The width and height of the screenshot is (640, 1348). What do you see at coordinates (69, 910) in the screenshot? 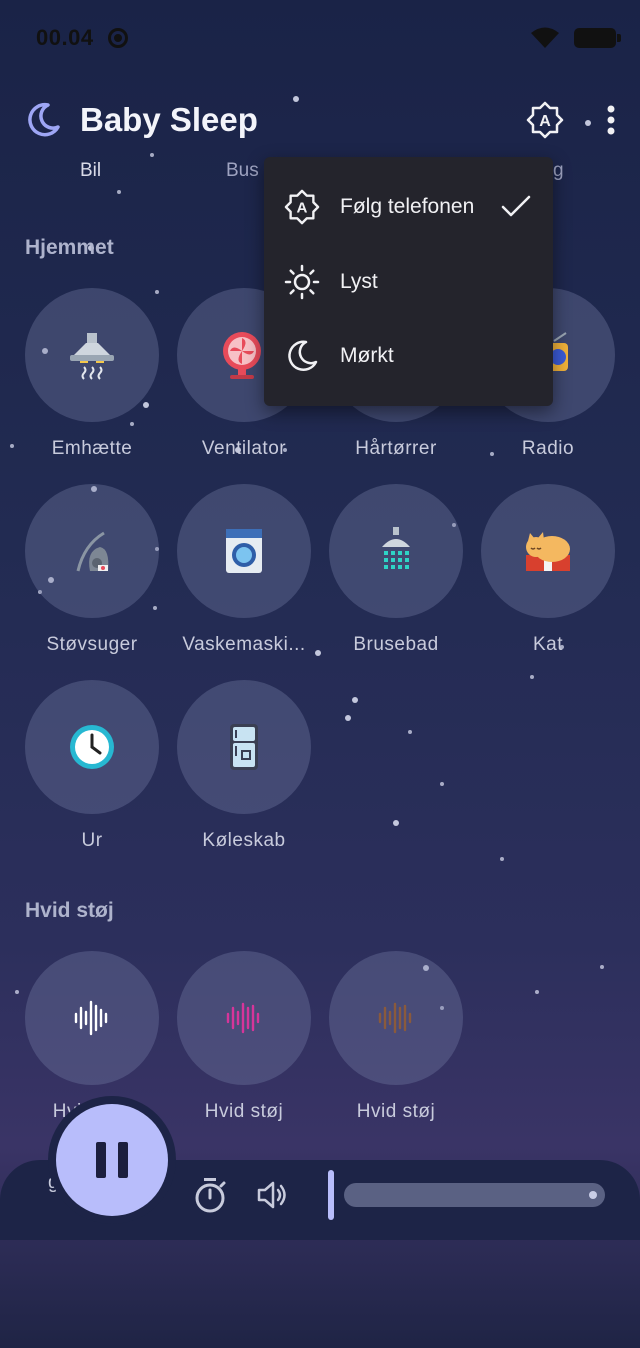
I see `section-title-white-noise: Hvid støj` at bounding box center [69, 910].